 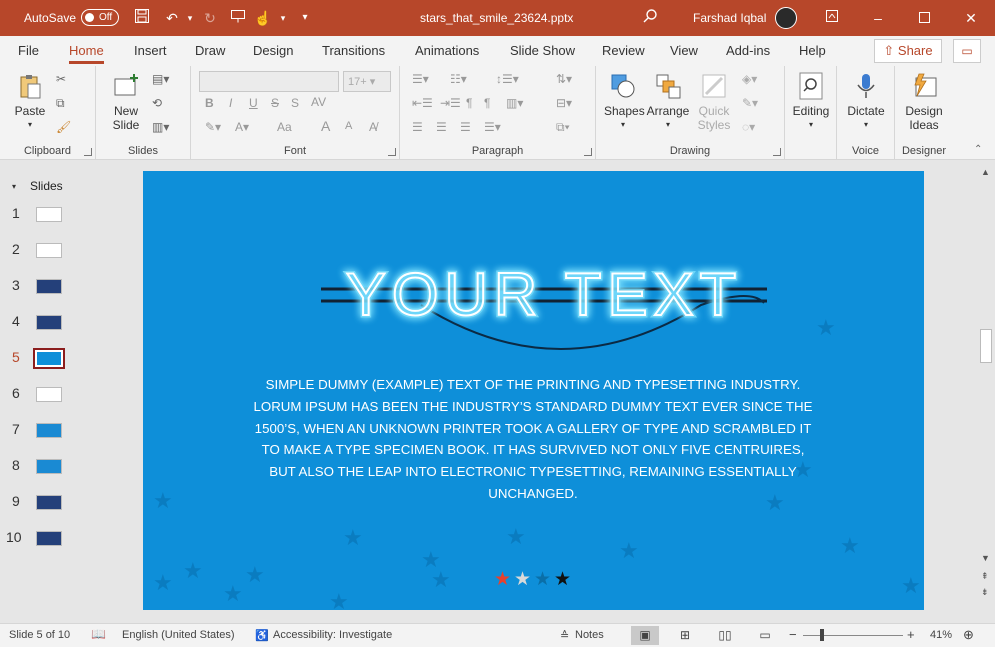 I want to click on thumbnail-item: 4, so click(x=43, y=327).